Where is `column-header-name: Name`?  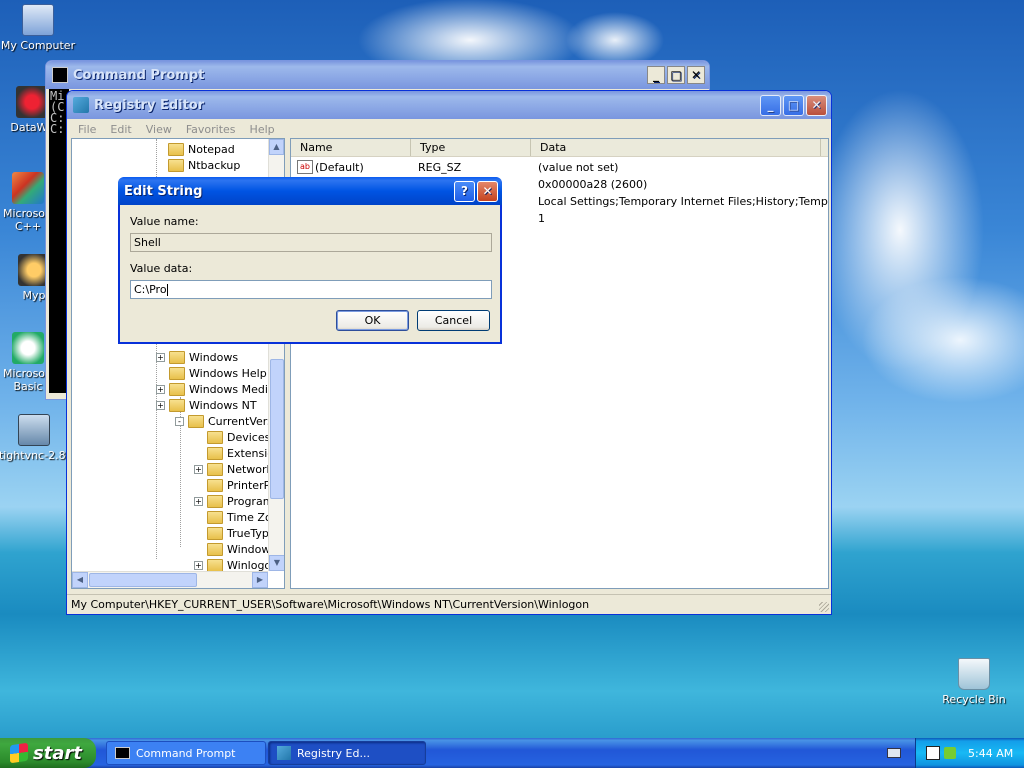 column-header-name: Name is located at coordinates (351, 147).